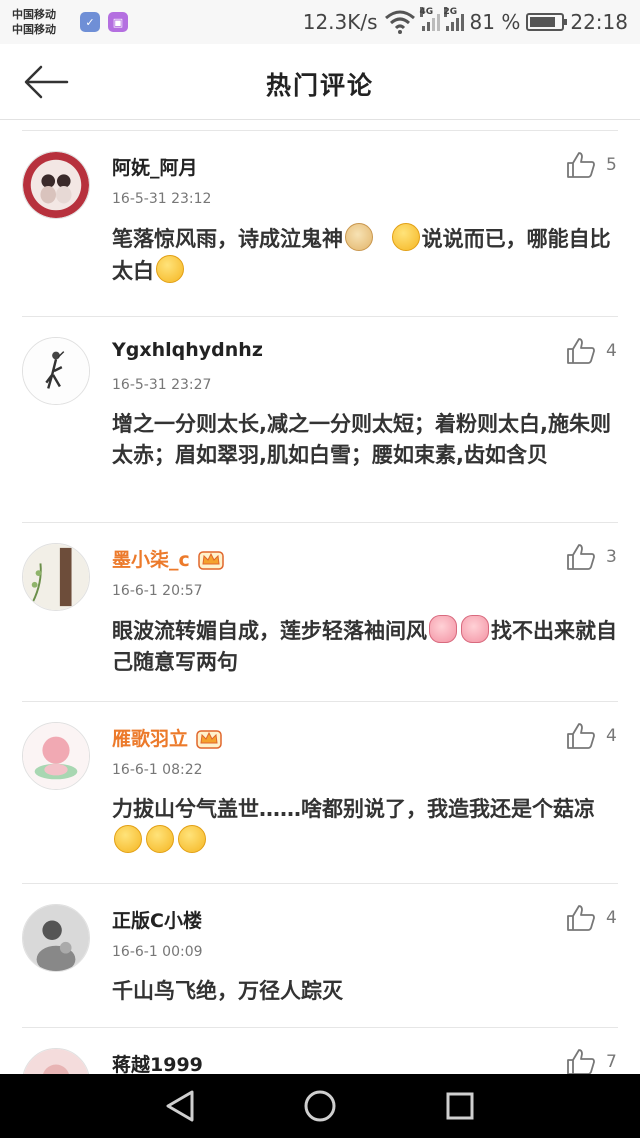 The width and height of the screenshot is (640, 1138). I want to click on signal-2g-icon: 2G, so click(453, 19).